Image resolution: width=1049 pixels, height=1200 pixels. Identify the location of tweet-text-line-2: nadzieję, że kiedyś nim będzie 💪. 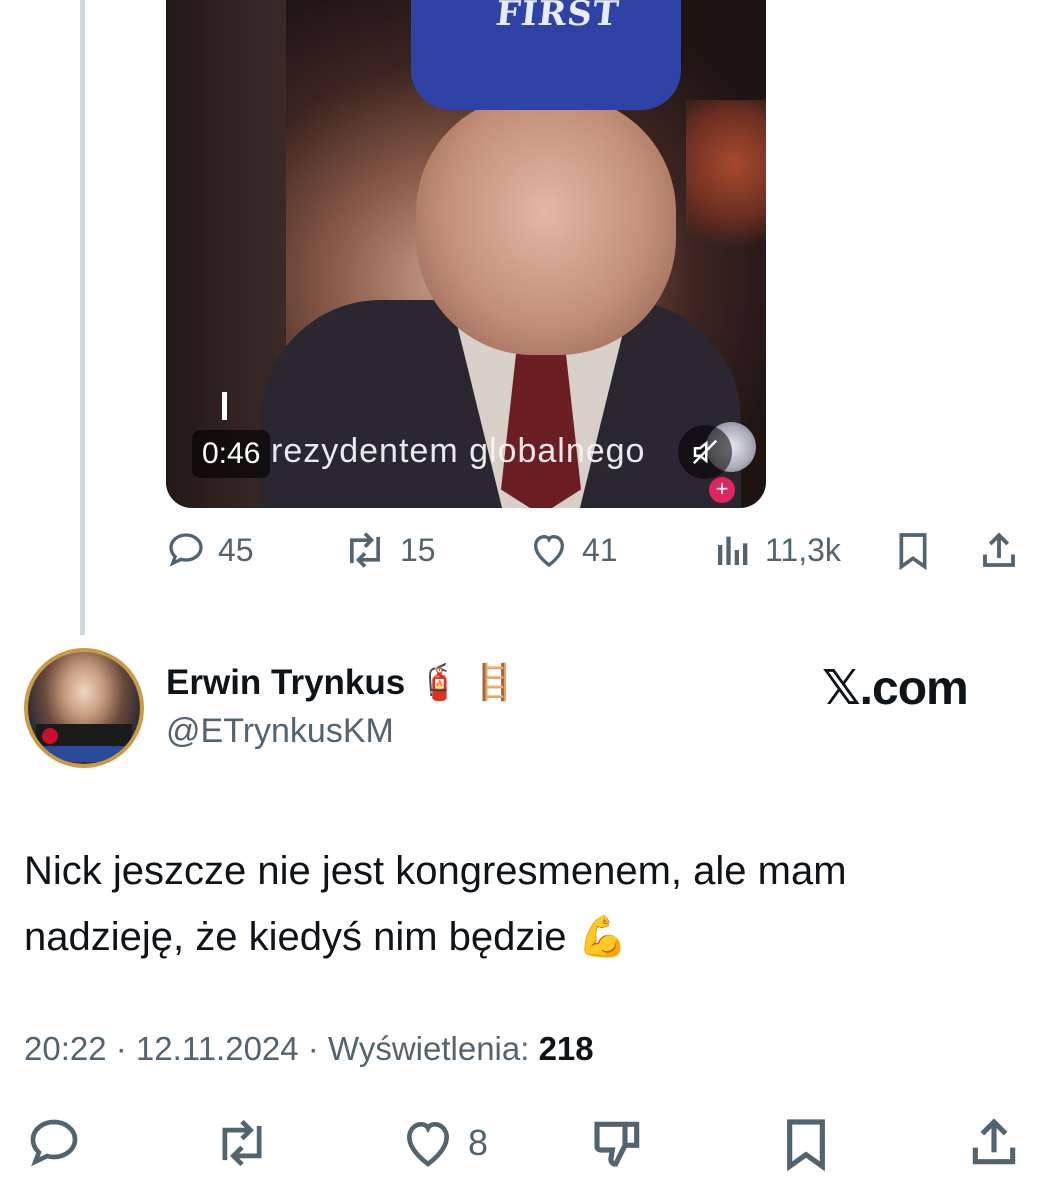
(326, 937).